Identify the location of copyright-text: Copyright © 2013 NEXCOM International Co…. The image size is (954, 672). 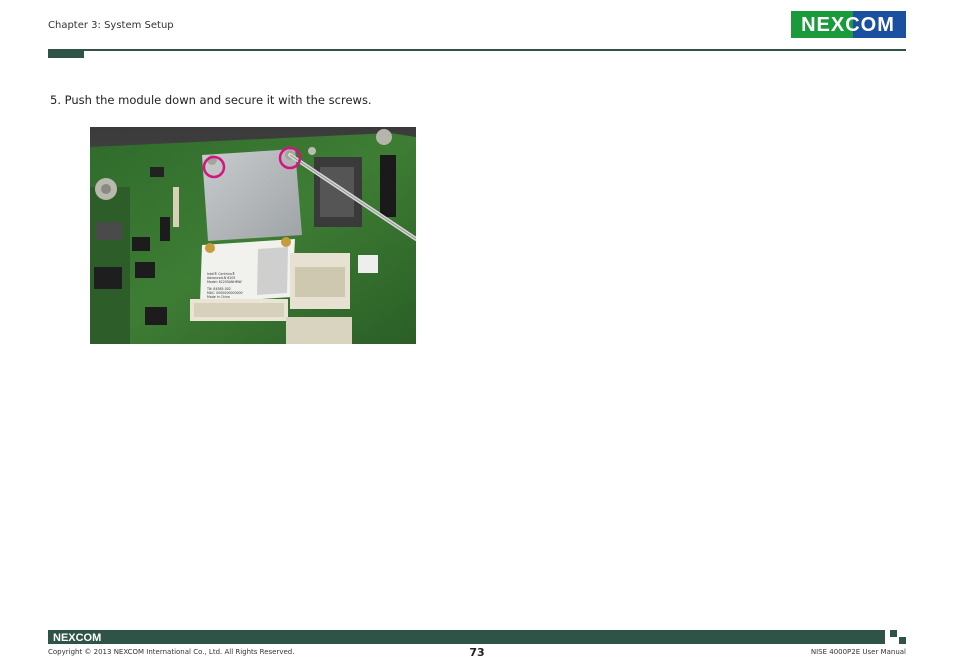
(171, 652).